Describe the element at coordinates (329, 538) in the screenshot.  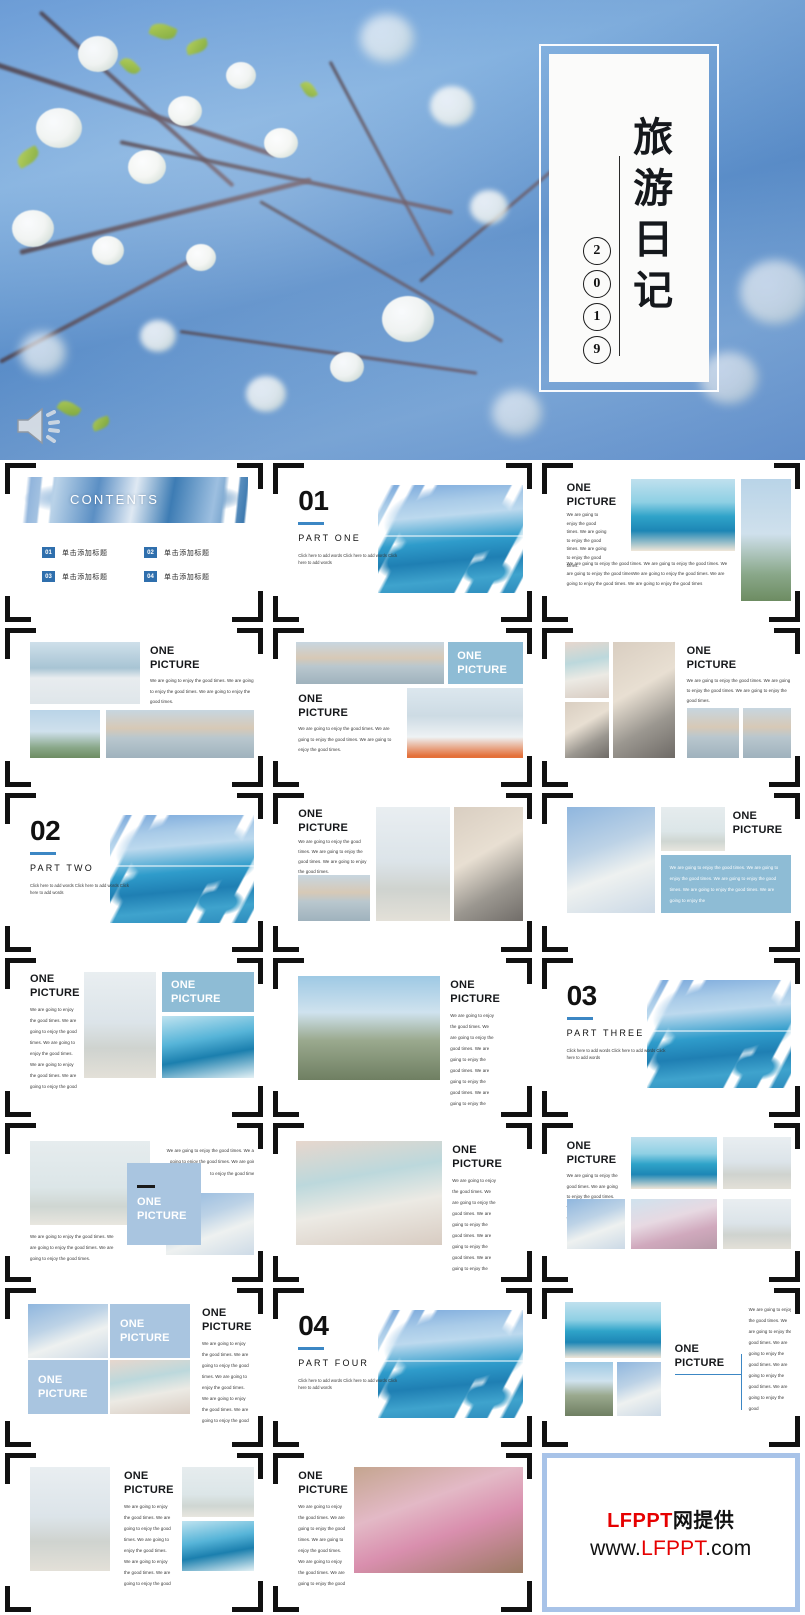
I see `section-label: PART ONE` at that location.